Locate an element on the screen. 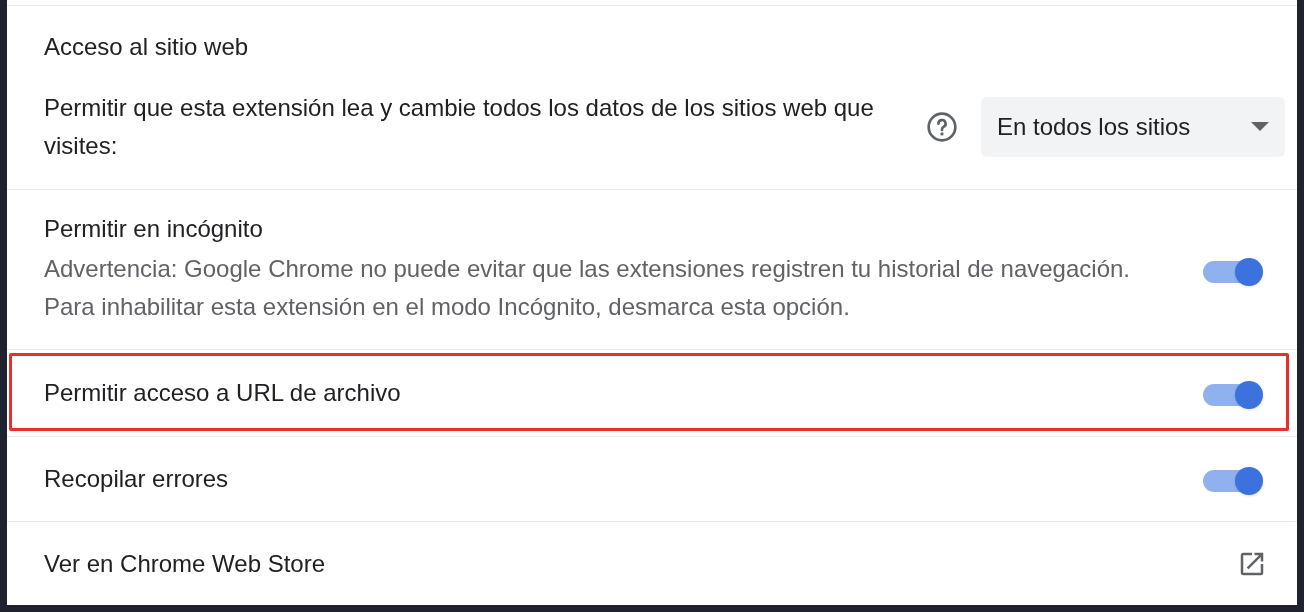  section-title: Acceso al sitio web is located at coordinates (147, 47).